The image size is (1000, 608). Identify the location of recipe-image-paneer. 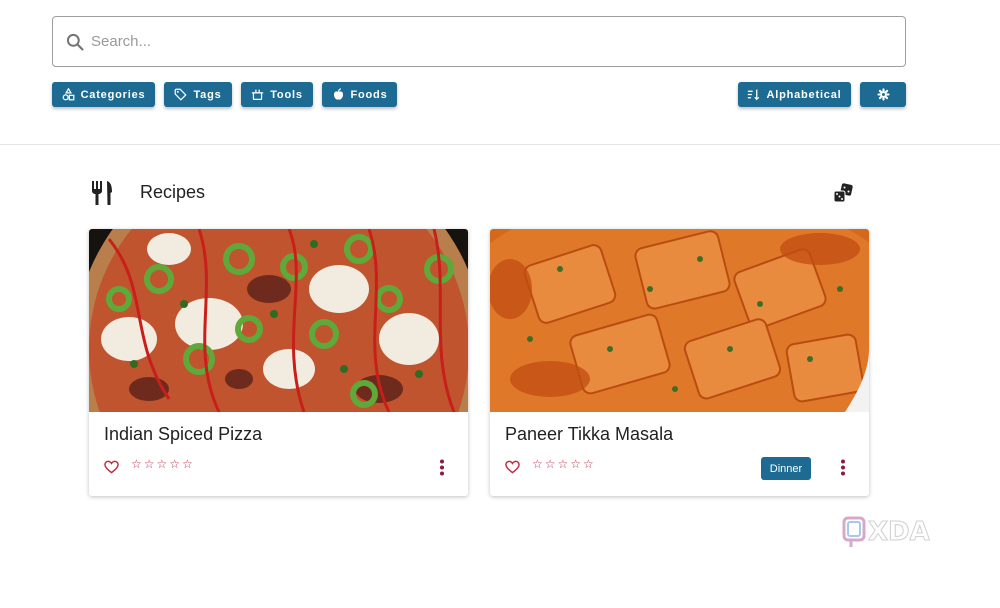
(679, 320).